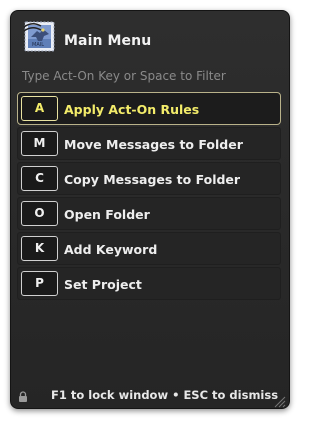 The width and height of the screenshot is (320, 425). What do you see at coordinates (39, 248) in the screenshot?
I see `shortcut-key-badge: K` at bounding box center [39, 248].